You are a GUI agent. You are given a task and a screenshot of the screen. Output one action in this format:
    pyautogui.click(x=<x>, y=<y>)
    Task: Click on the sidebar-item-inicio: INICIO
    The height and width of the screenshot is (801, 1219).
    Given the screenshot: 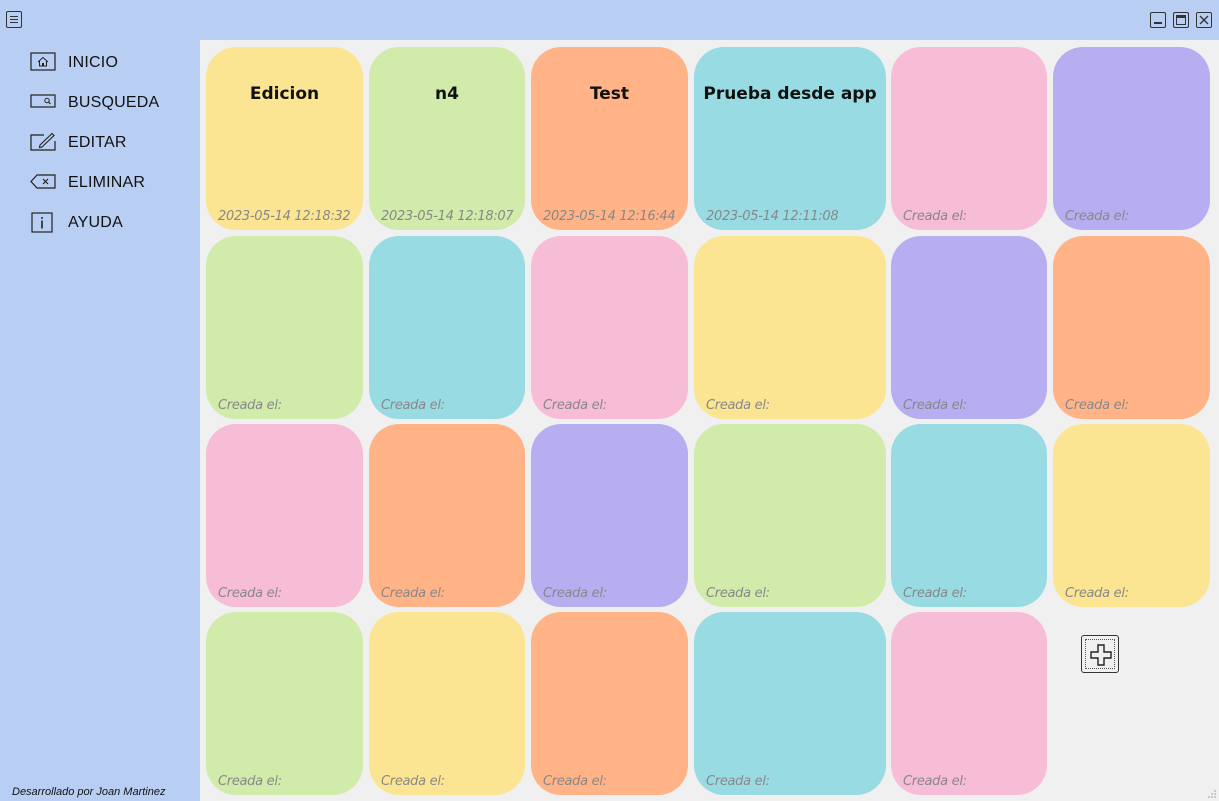 What is the action you would take?
    pyautogui.click(x=112, y=67)
    